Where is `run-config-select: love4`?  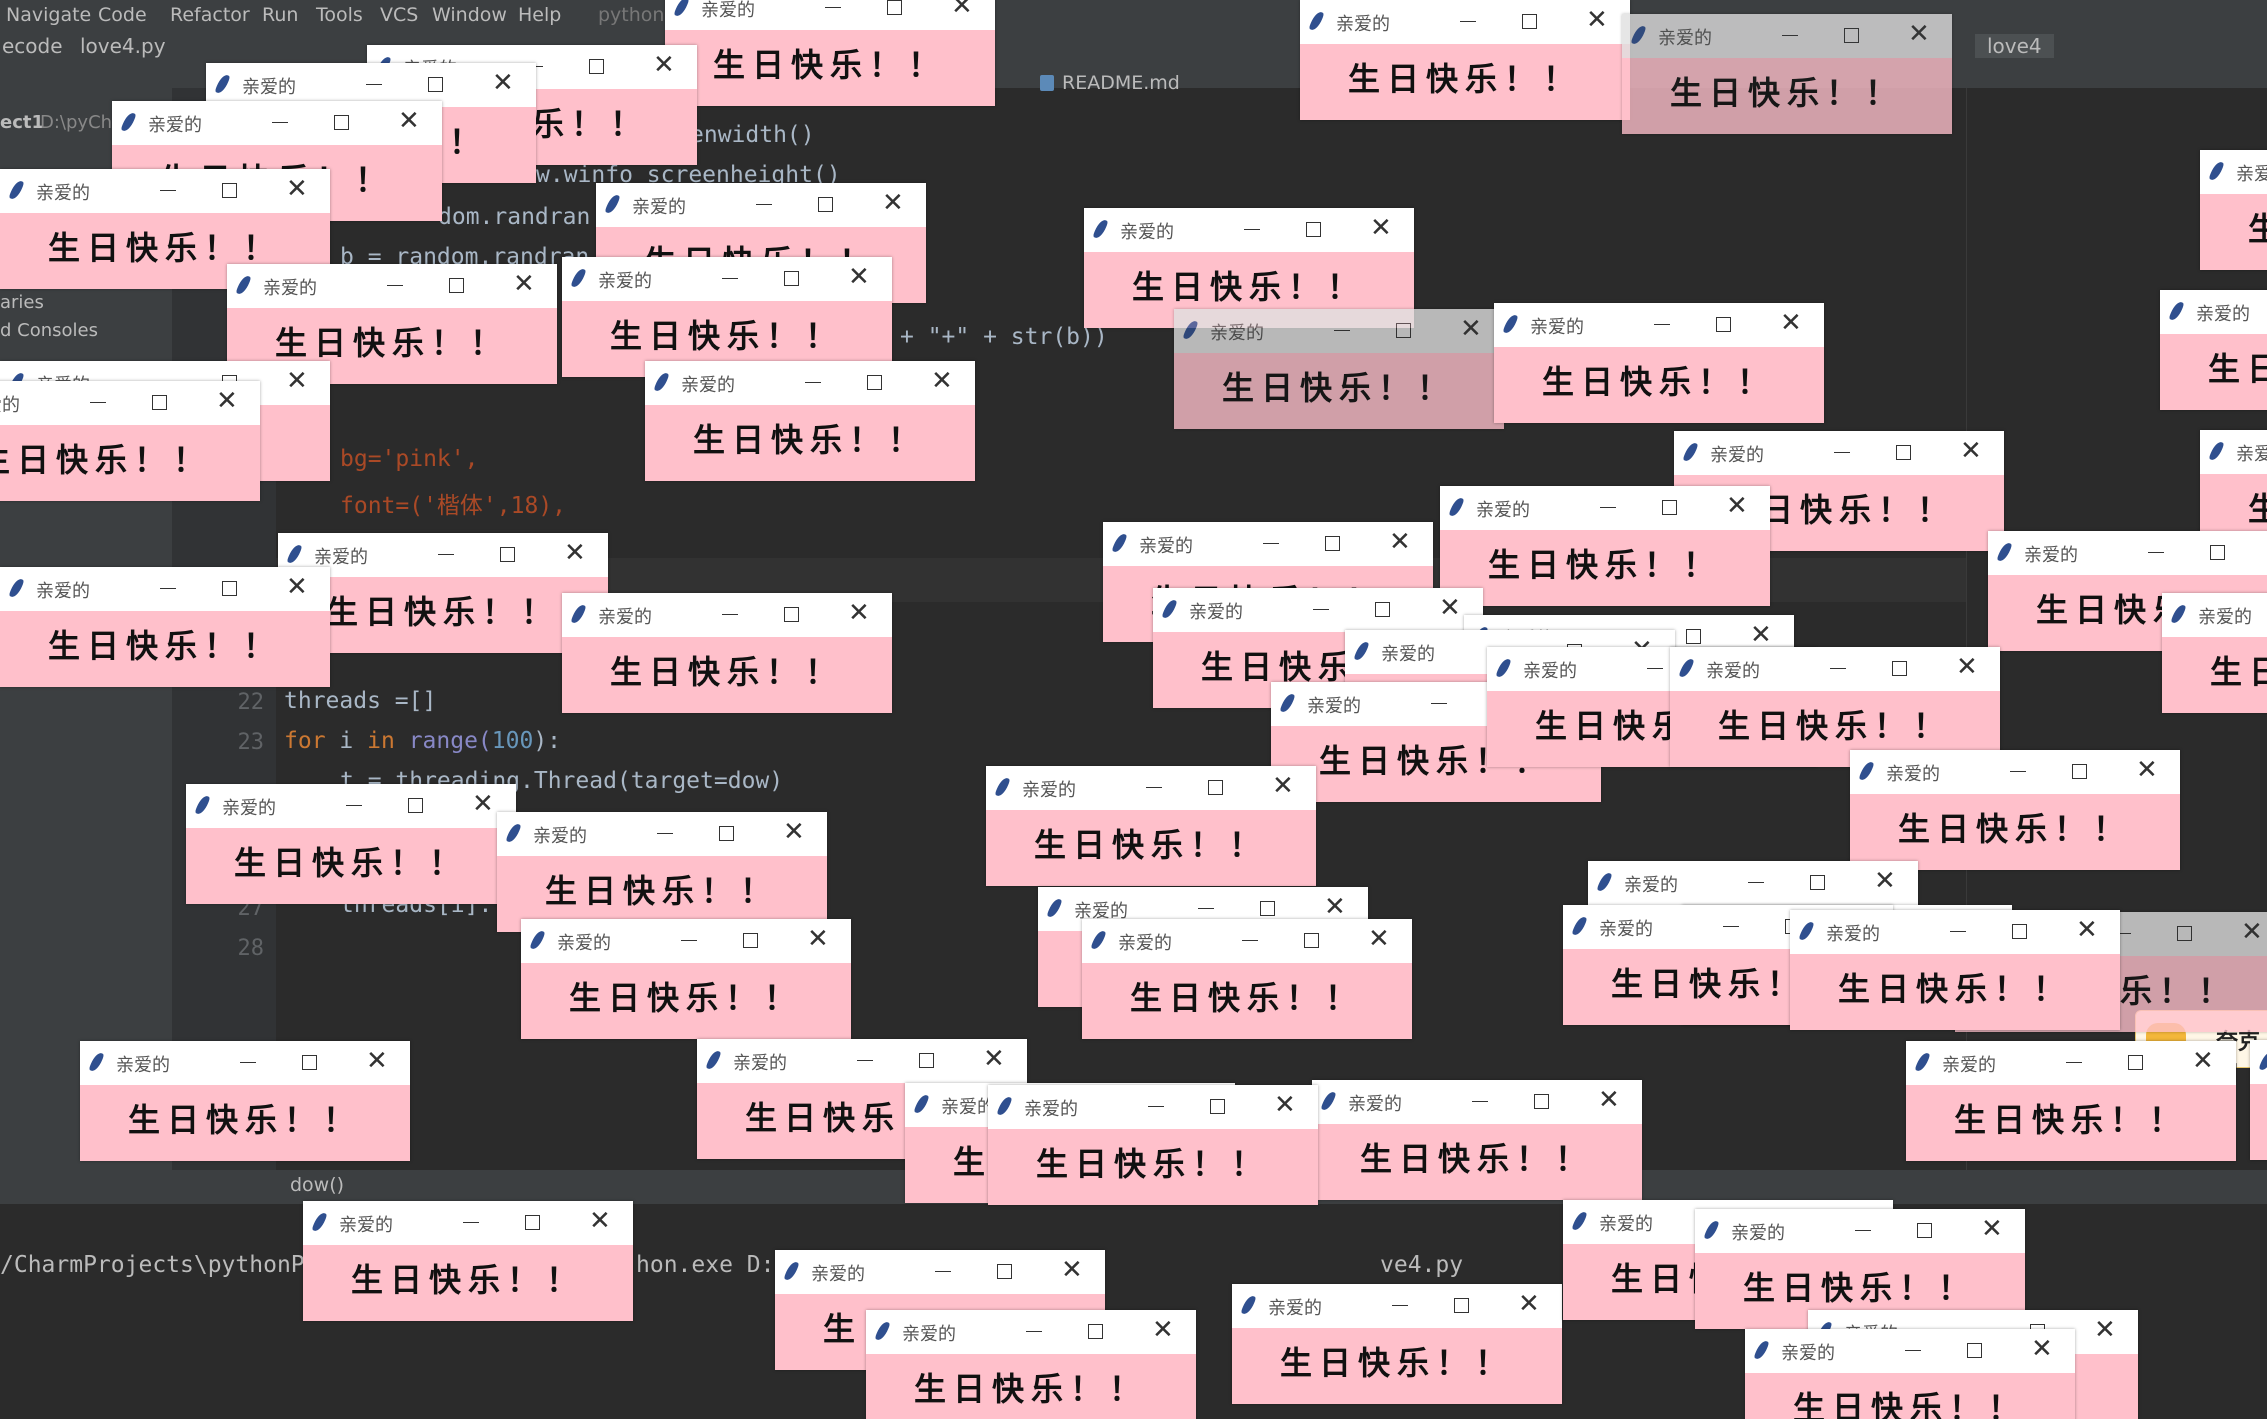
run-config-select: love4 is located at coordinates (2014, 46).